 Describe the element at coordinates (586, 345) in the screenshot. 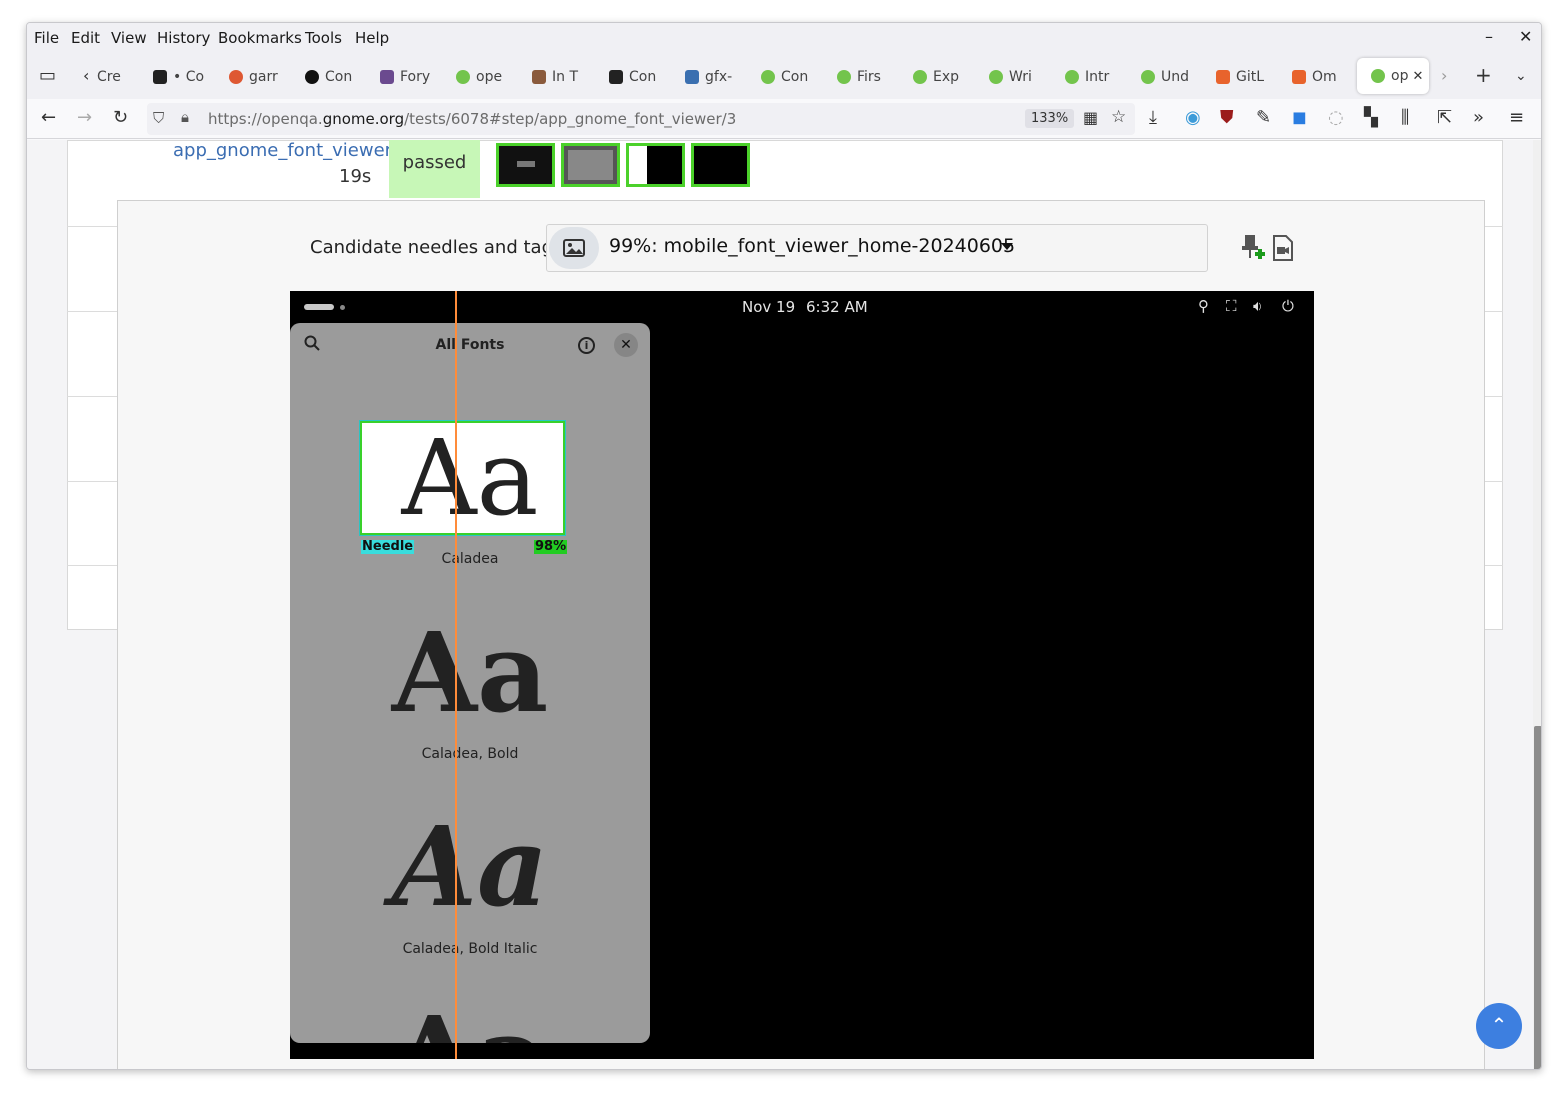

I see `info-icon: i` at that location.